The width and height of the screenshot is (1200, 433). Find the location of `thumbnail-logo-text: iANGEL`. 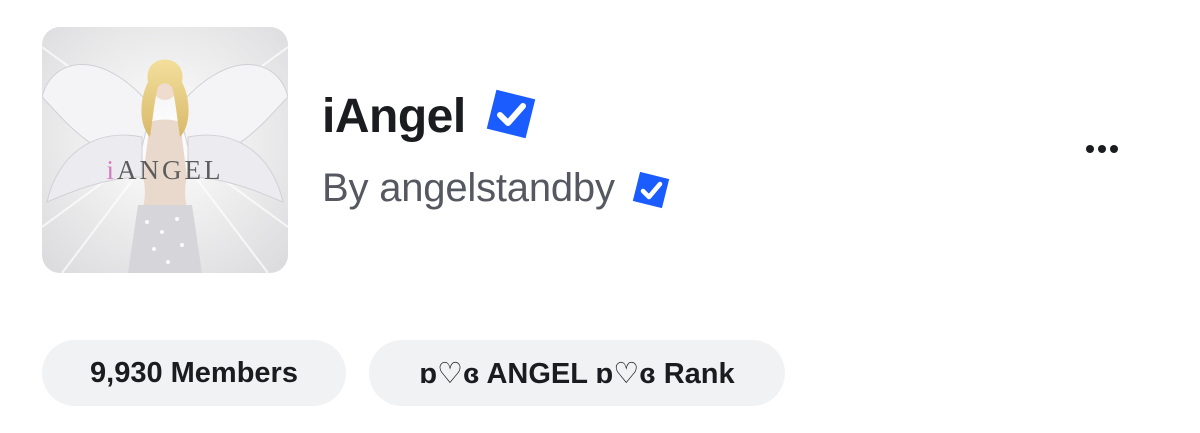

thumbnail-logo-text: iANGEL is located at coordinates (165, 170).